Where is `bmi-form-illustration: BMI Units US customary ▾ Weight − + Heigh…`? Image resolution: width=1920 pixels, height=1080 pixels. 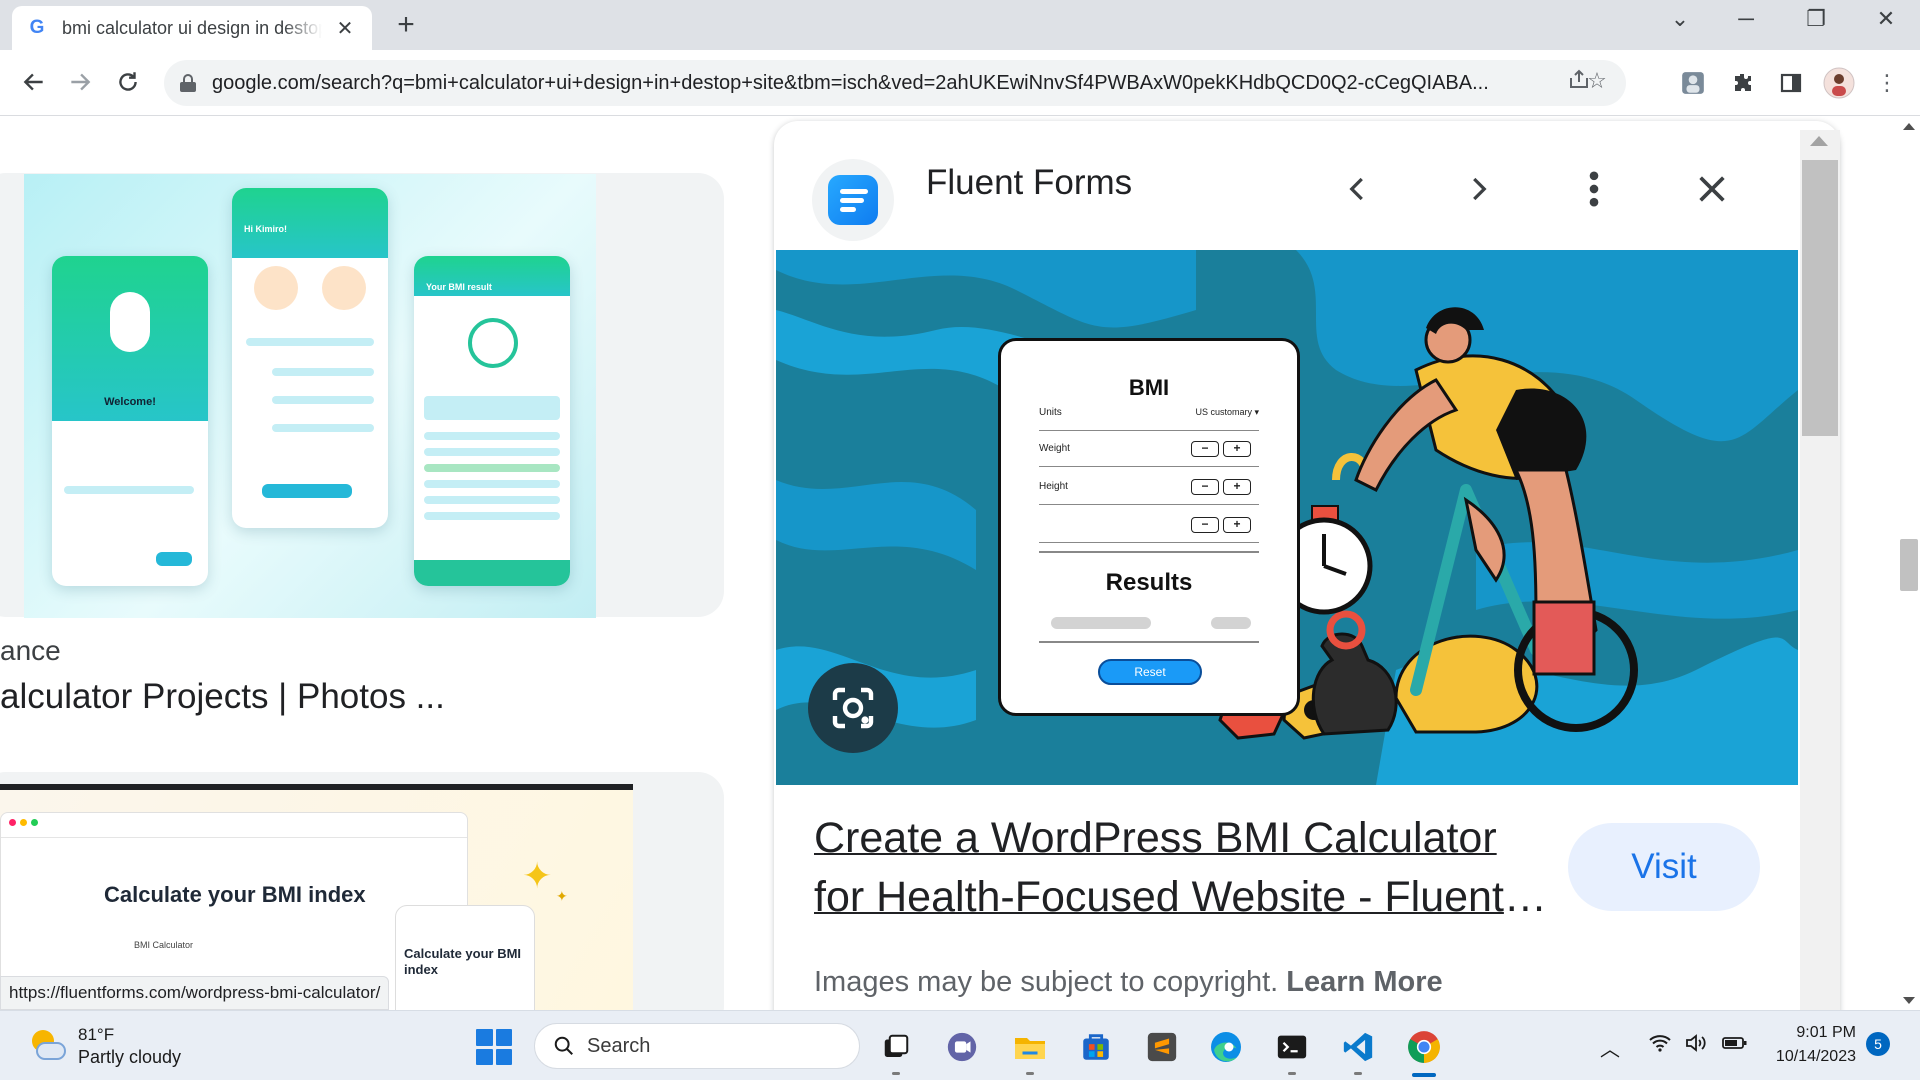
bmi-form-illustration: BMI Units US customary ▾ Weight − + Heigh… is located at coordinates (1149, 527).